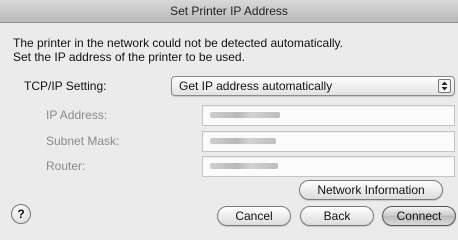  What do you see at coordinates (256, 86) in the screenshot?
I see `tcpip-setting-value: Get IP address automatically` at bounding box center [256, 86].